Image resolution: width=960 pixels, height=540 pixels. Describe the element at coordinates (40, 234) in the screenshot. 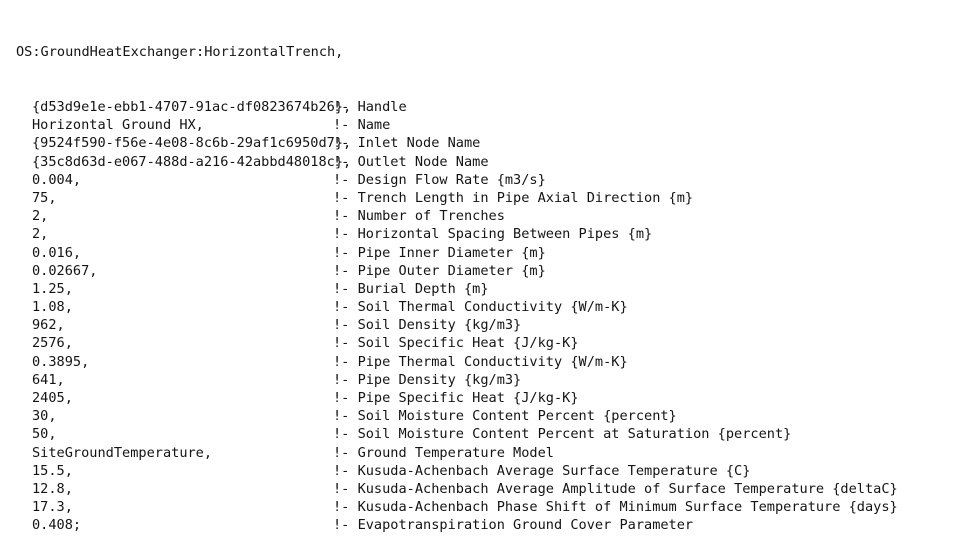

I see `idf-field-value: 2,` at that location.